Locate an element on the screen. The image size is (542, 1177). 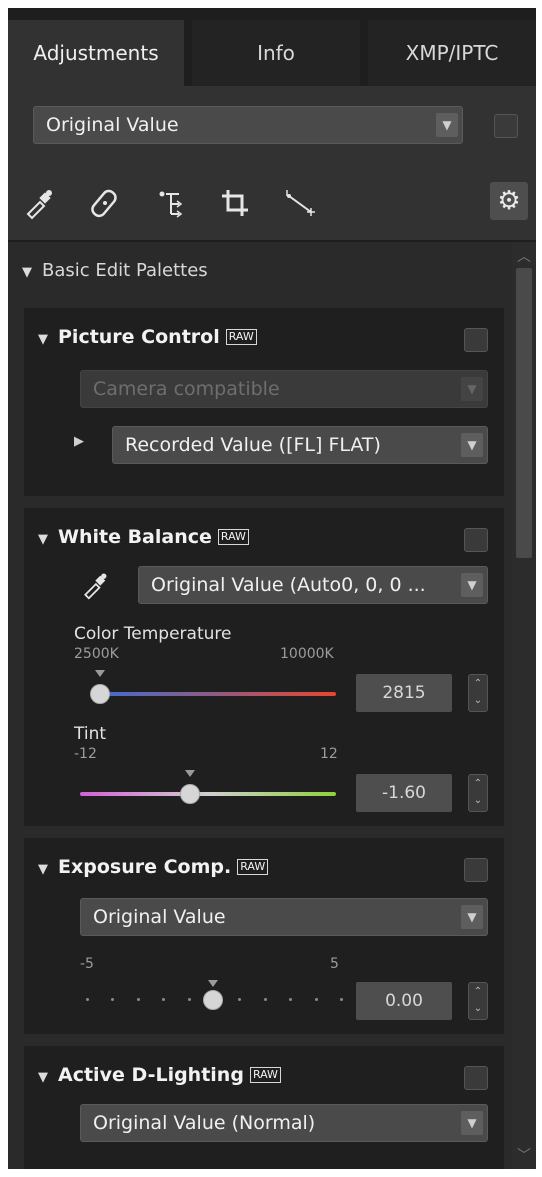
picture-control-value-select: Recorded Value ([FL] FLAT) ▼ is located at coordinates (300, 445).